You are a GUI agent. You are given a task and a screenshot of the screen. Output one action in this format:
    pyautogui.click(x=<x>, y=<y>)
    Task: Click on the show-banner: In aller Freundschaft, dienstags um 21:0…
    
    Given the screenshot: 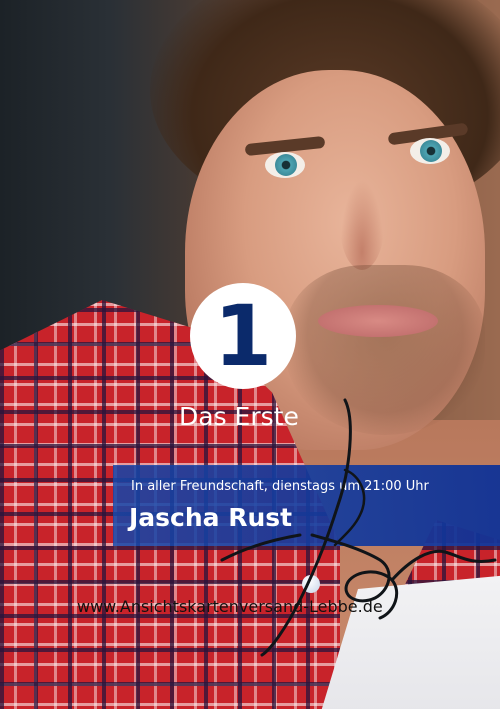 What is the action you would take?
    pyautogui.click(x=306, y=505)
    